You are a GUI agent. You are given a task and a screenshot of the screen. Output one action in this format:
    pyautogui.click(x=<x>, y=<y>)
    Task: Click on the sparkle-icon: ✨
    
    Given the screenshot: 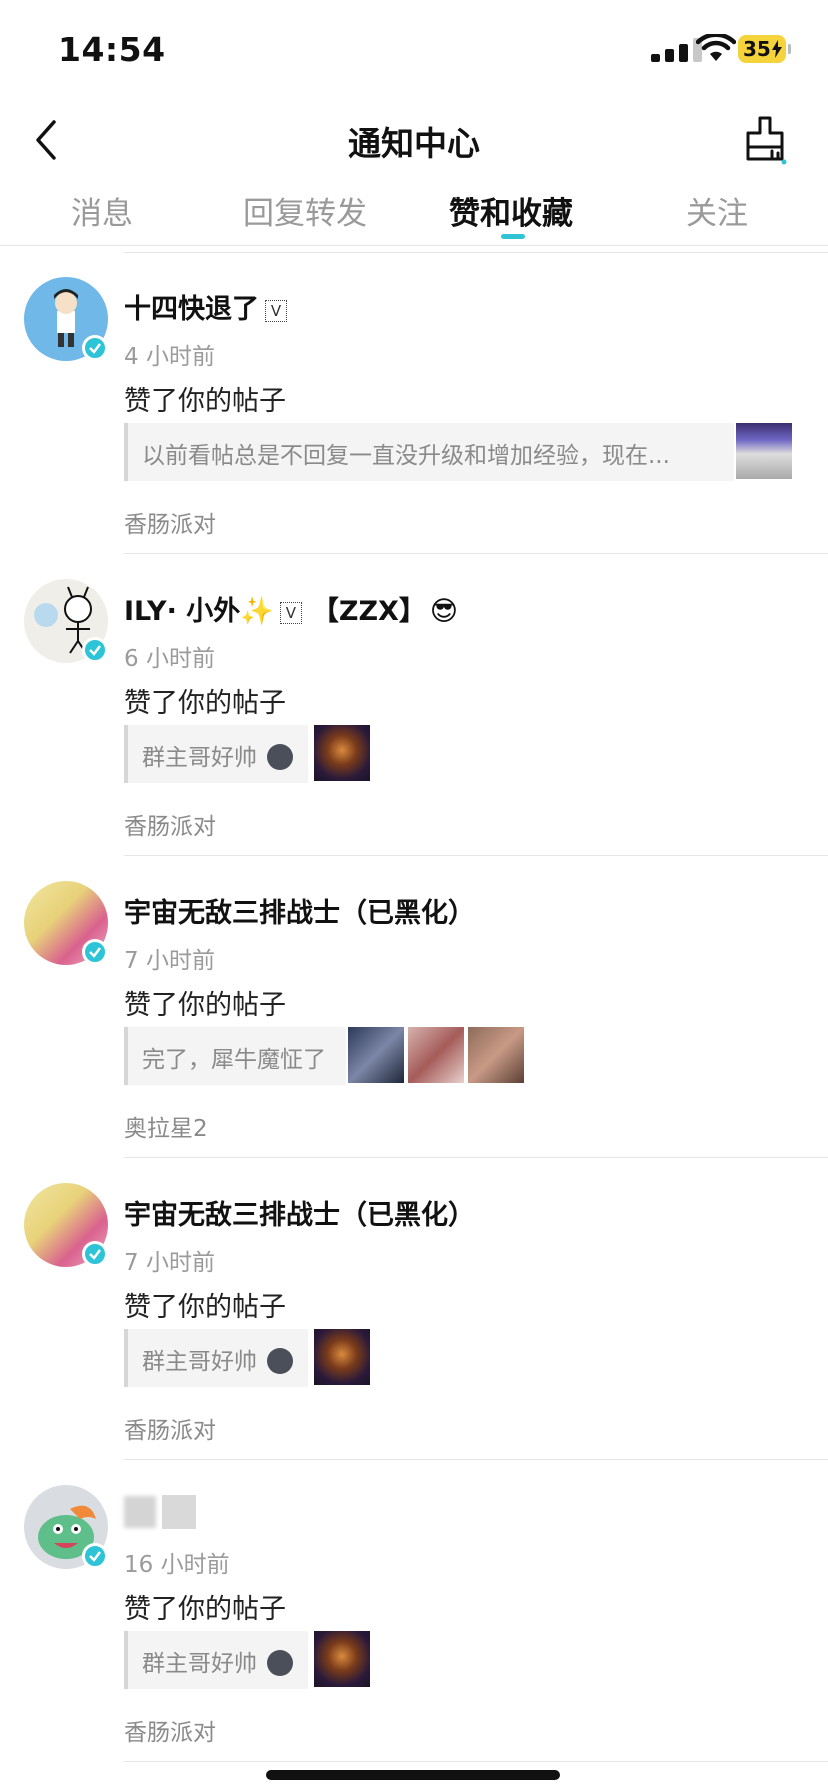 What is the action you would take?
    pyautogui.click(x=257, y=611)
    